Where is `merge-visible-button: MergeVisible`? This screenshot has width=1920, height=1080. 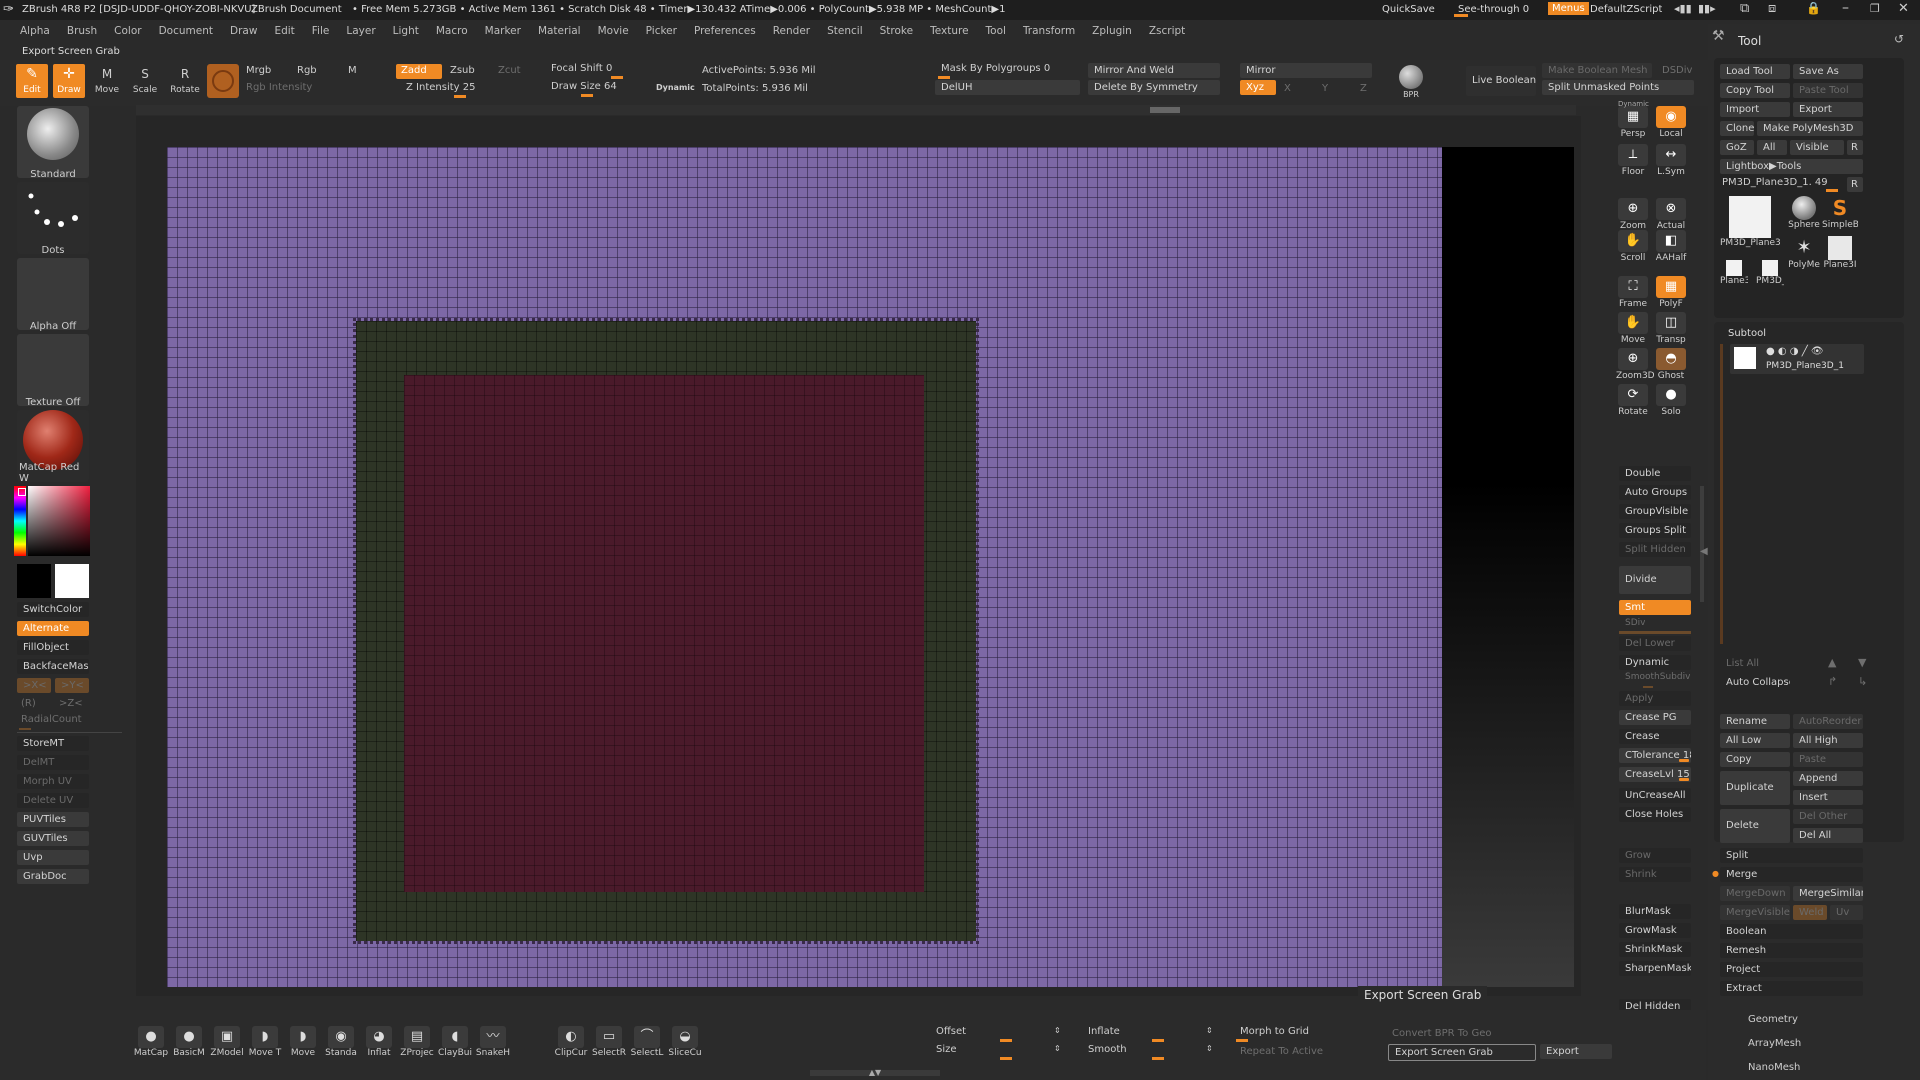 merge-visible-button: MergeVisible is located at coordinates (1755, 912).